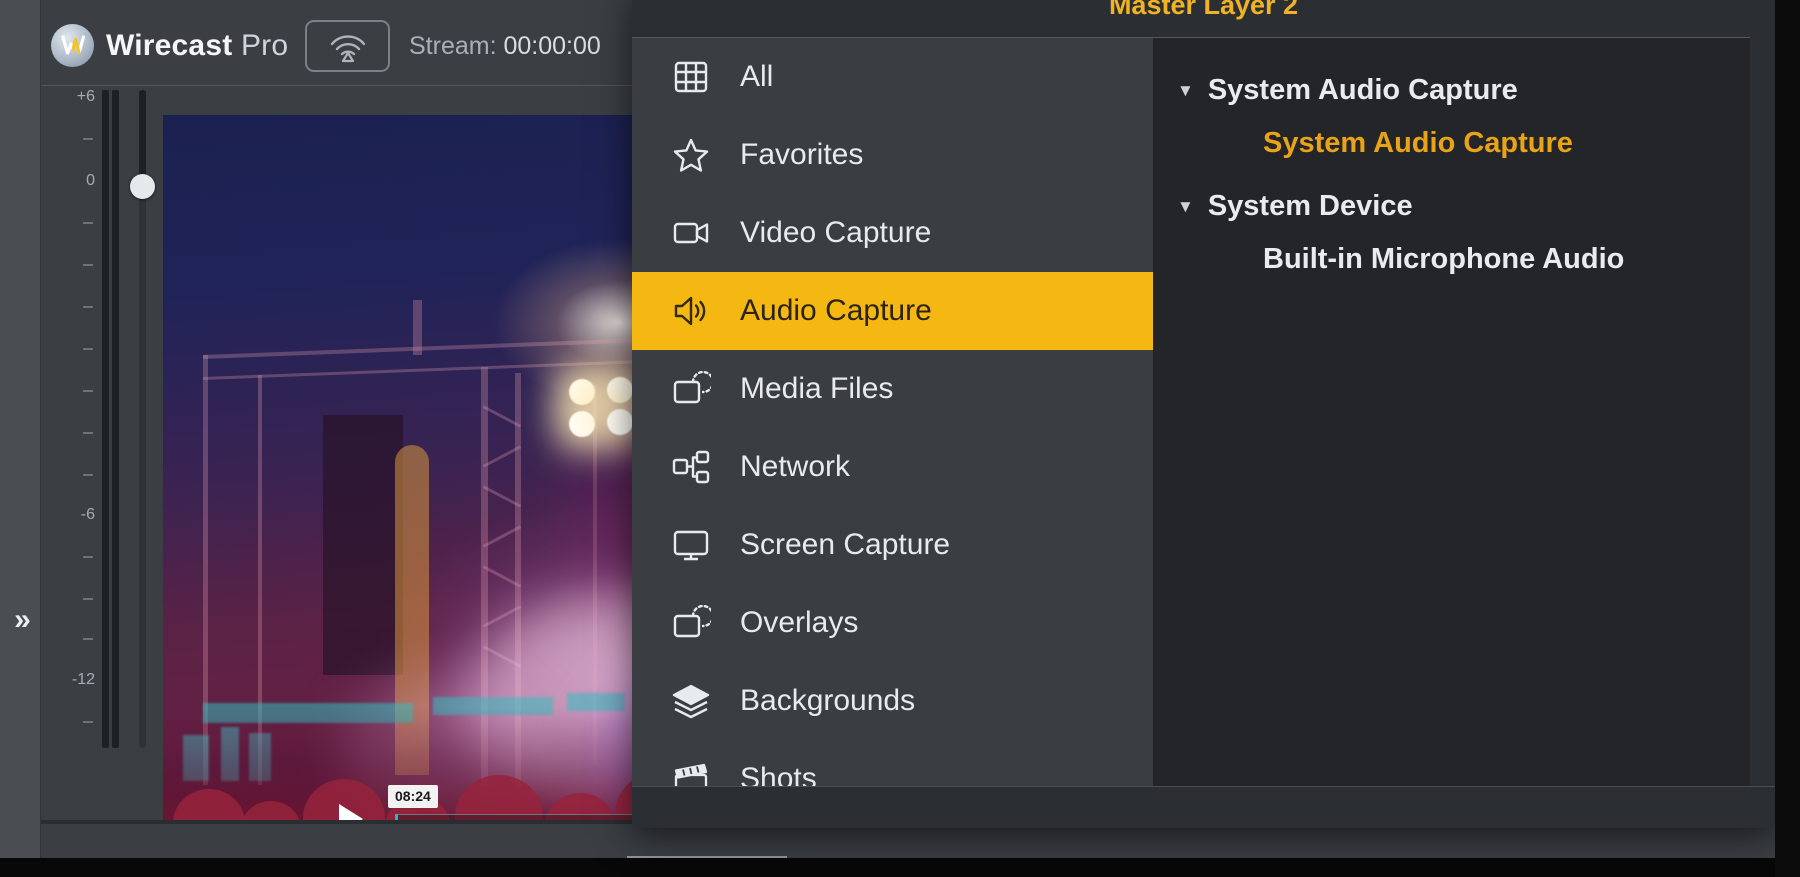 The height and width of the screenshot is (877, 1800). I want to click on category-item-label: Screen Capture, so click(845, 544).